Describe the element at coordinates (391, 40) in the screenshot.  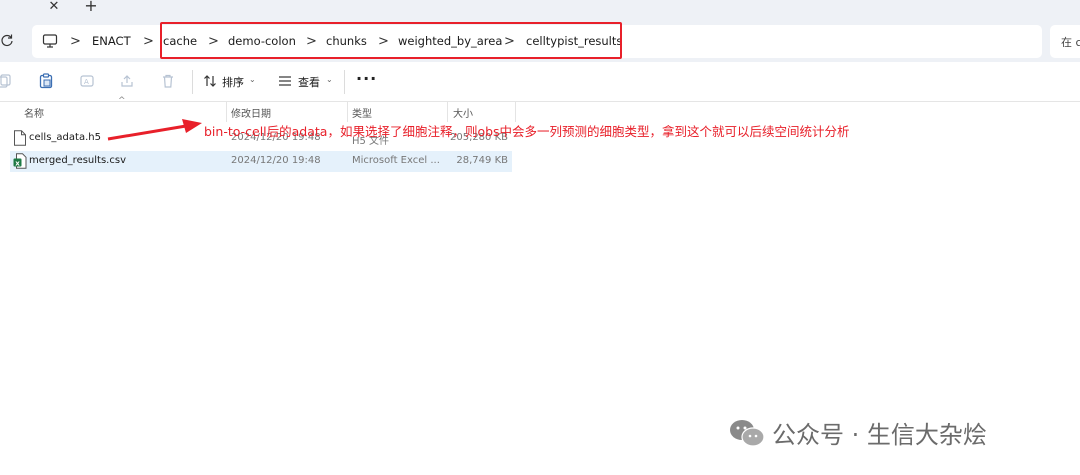
I see `path-highlight-box` at that location.